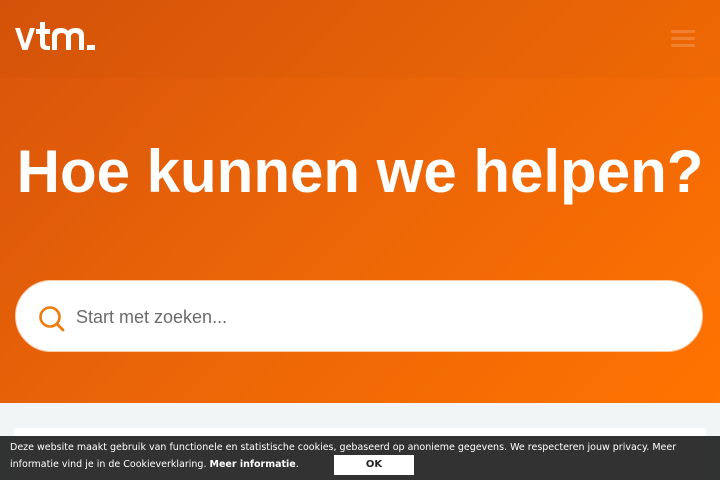 This screenshot has width=720, height=480. What do you see at coordinates (360, 171) in the screenshot?
I see `page-title: Hoe kunnen we helpen?` at bounding box center [360, 171].